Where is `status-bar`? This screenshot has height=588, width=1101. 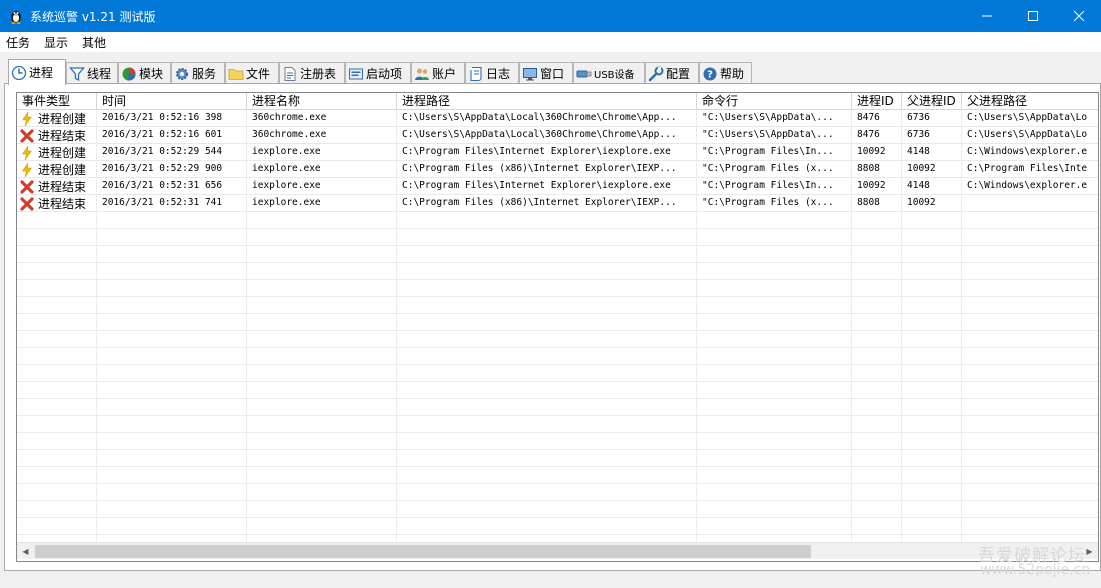 status-bar is located at coordinates (550, 580).